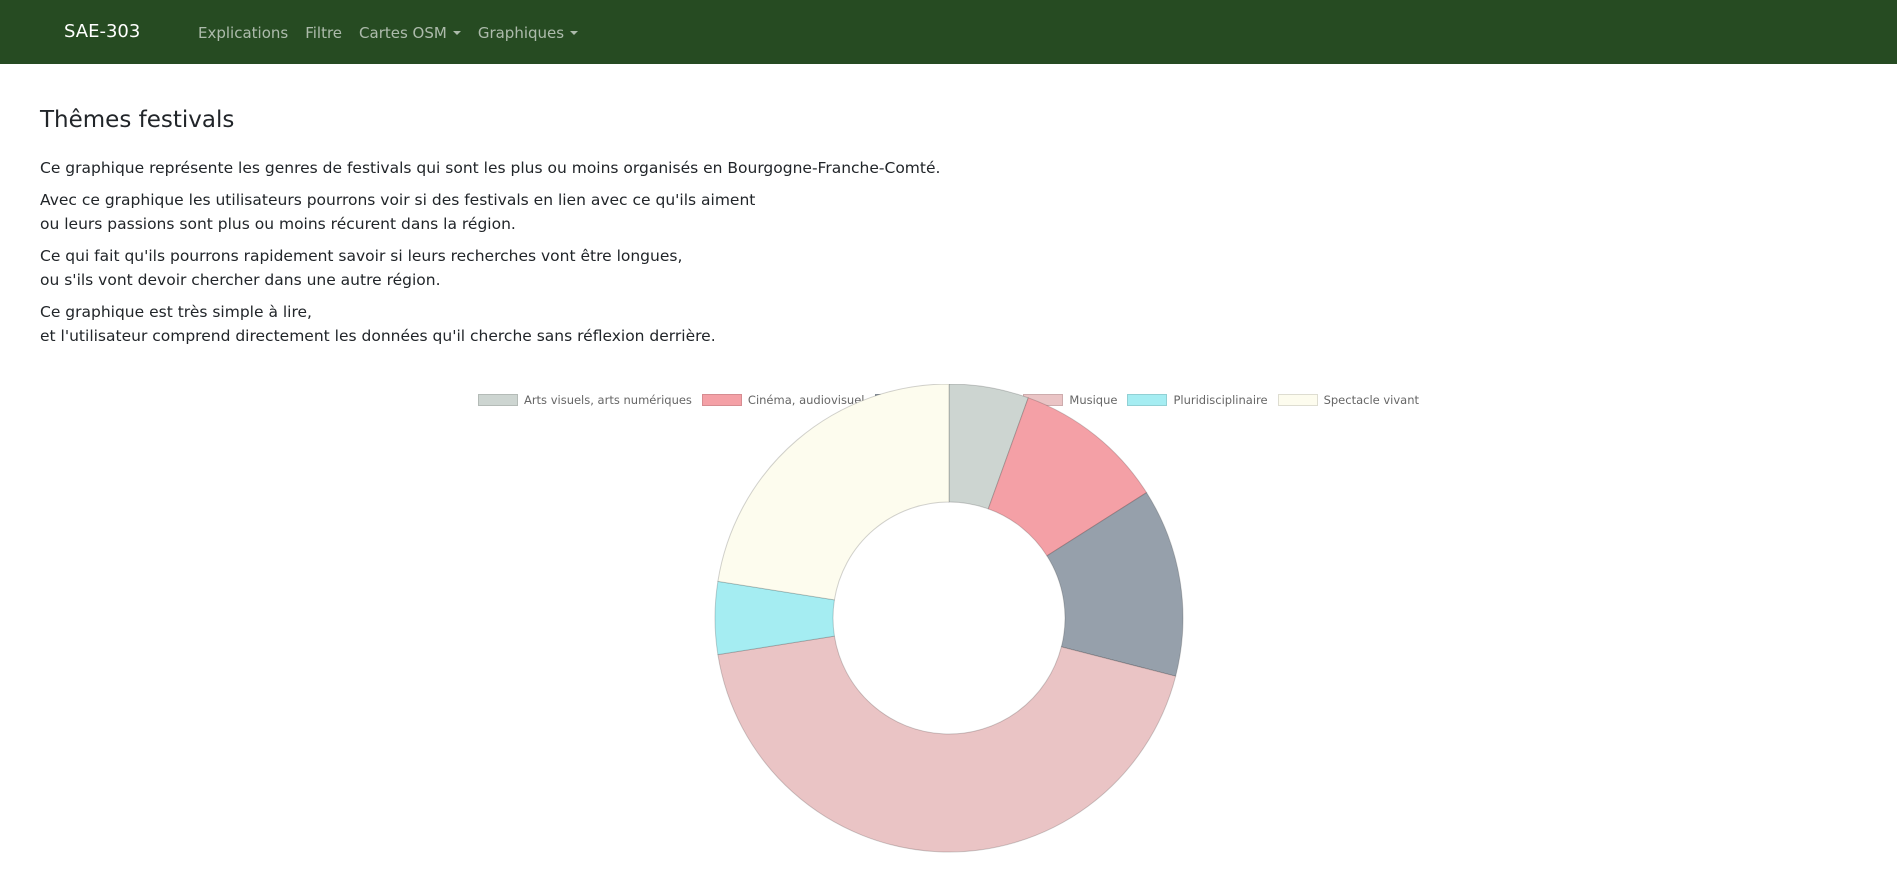  I want to click on doughnut-svg, so click(949, 618).